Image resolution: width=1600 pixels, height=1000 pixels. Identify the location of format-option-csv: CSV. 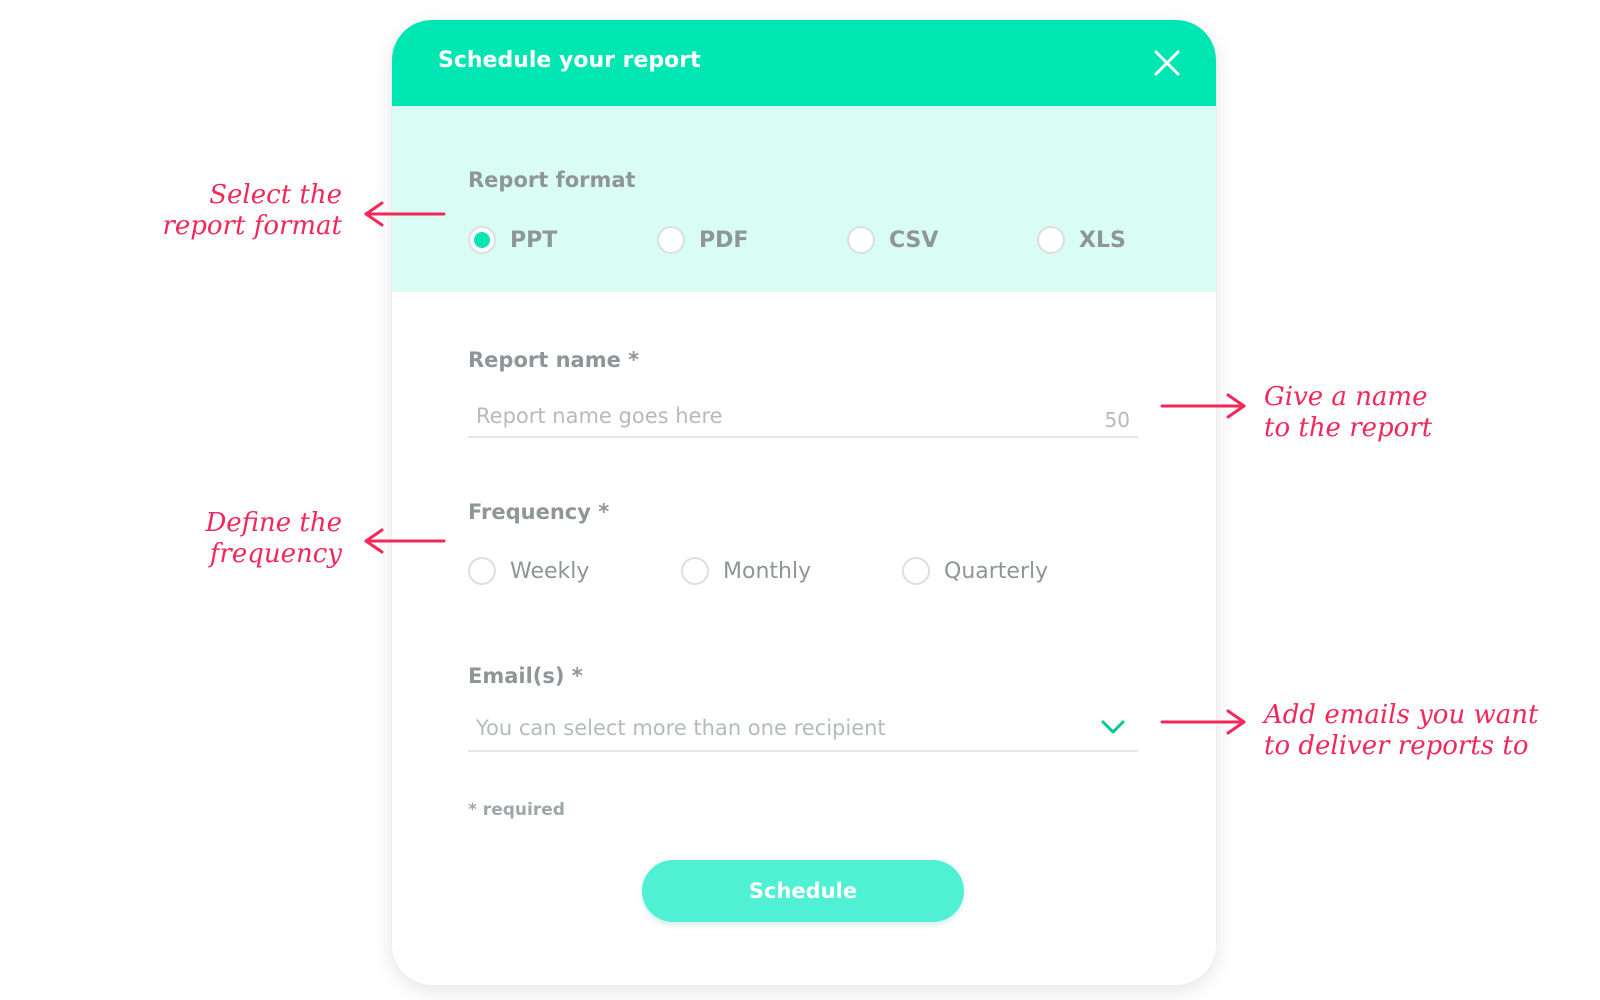
(892, 240).